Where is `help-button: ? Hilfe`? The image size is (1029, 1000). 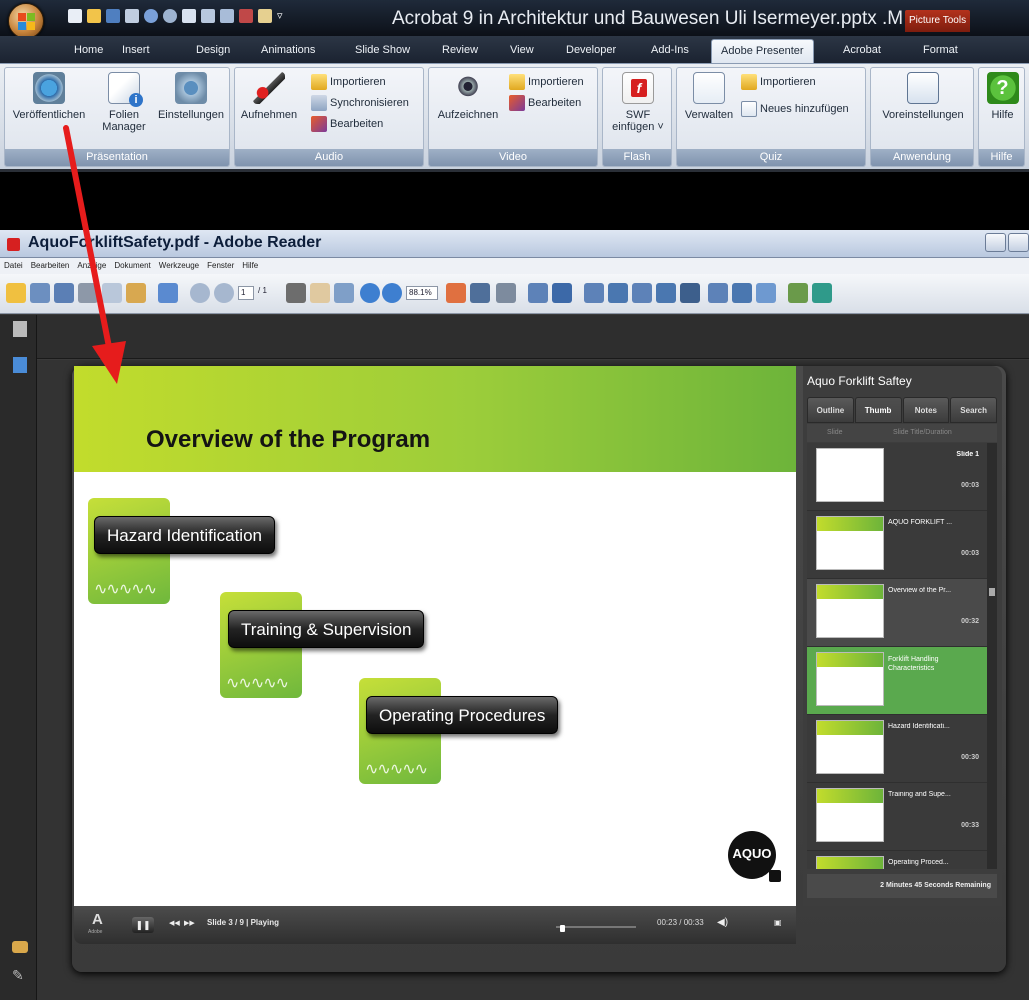
help-button: ? Hilfe is located at coordinates (1002, 96).